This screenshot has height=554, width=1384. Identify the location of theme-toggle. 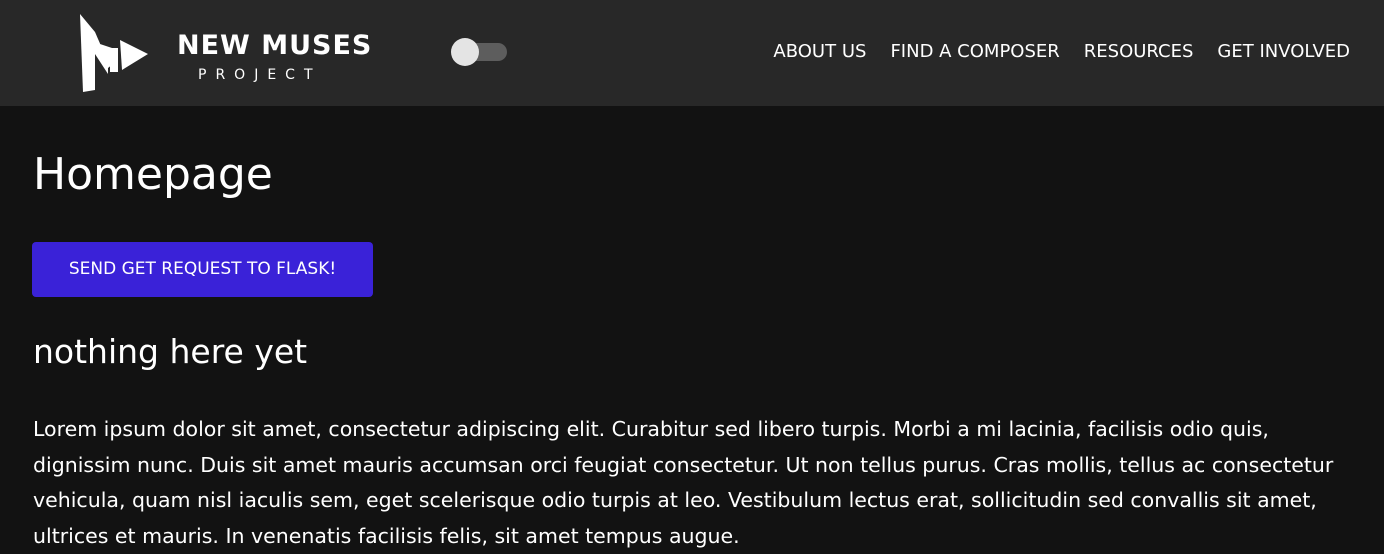
(479, 52).